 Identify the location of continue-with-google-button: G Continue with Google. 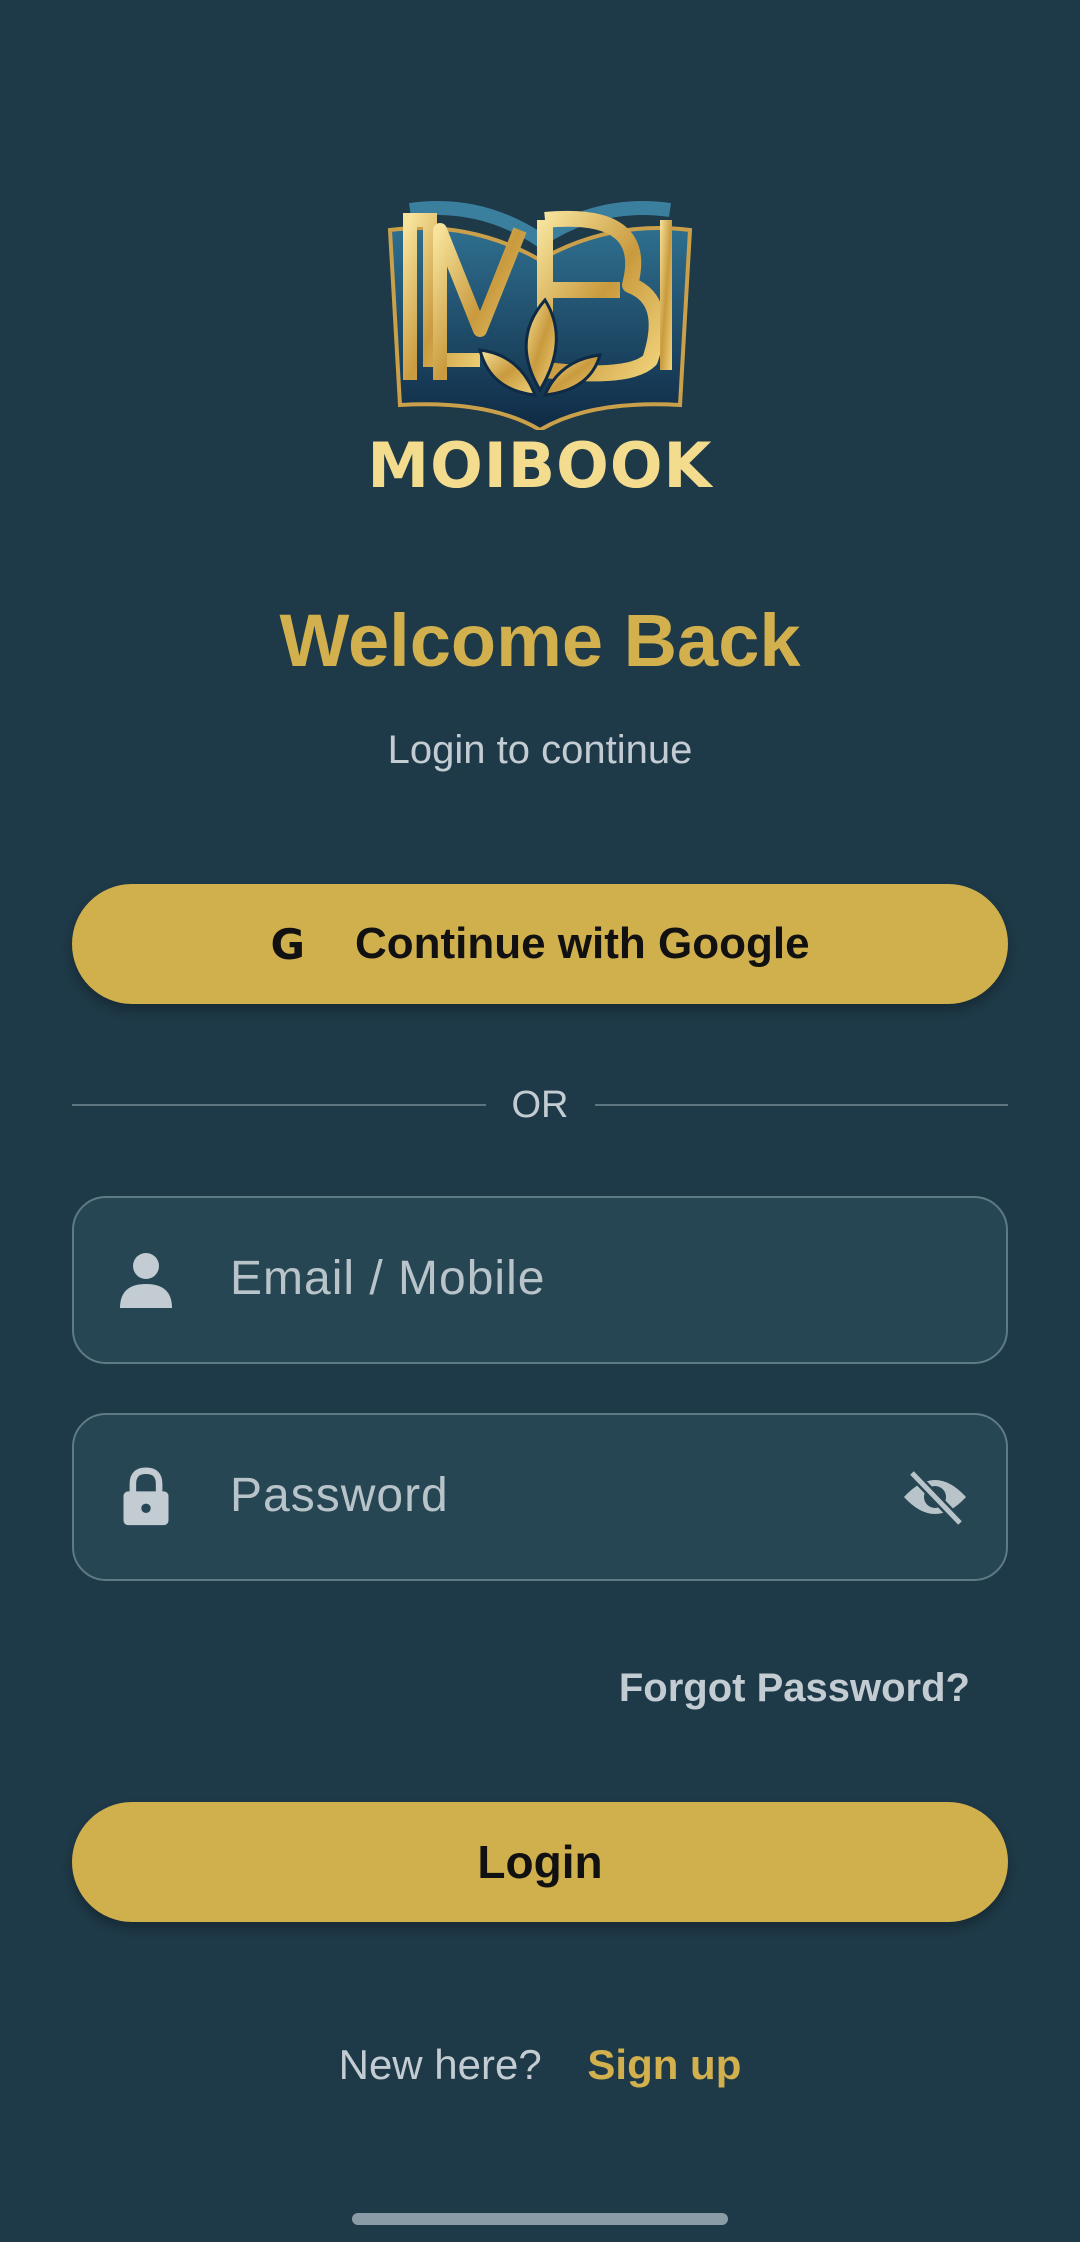
(540, 944).